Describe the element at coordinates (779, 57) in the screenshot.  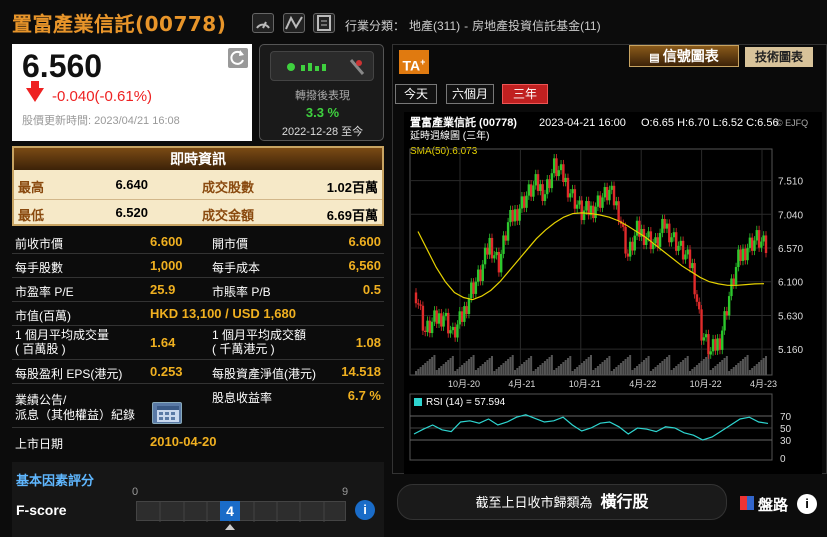
I see `tab-technical-chart: 技術圖表` at that location.